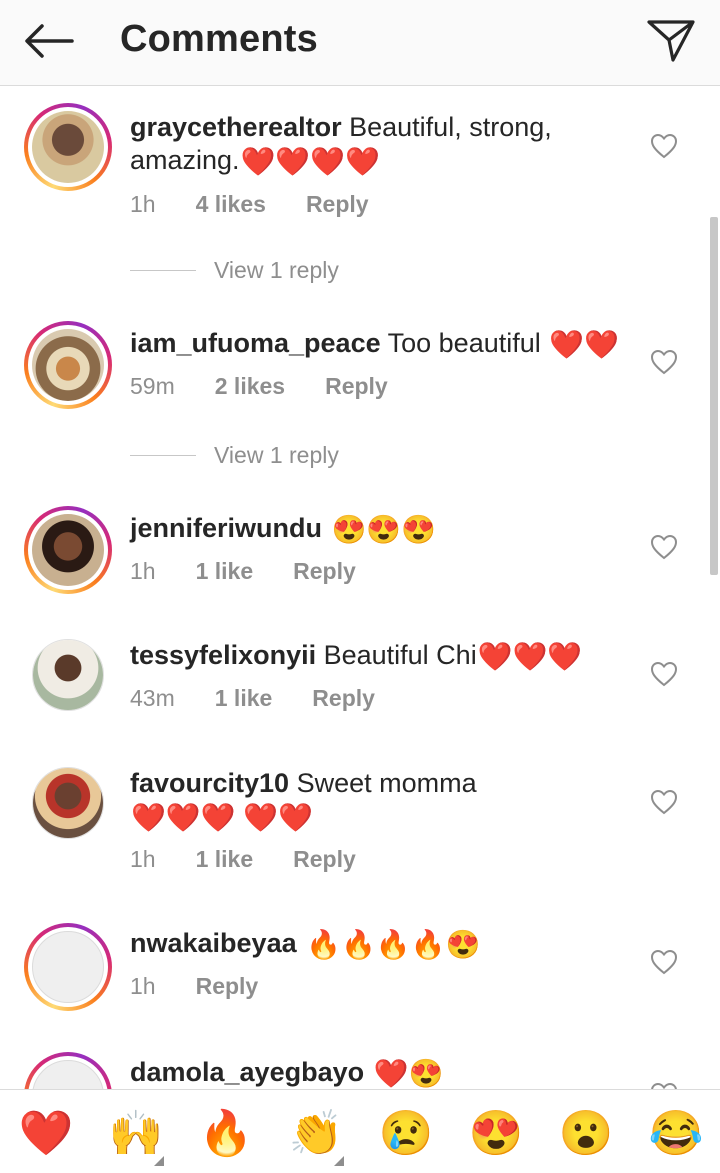  I want to click on clapping-hands-emoji-button: 👏, so click(316, 1137).